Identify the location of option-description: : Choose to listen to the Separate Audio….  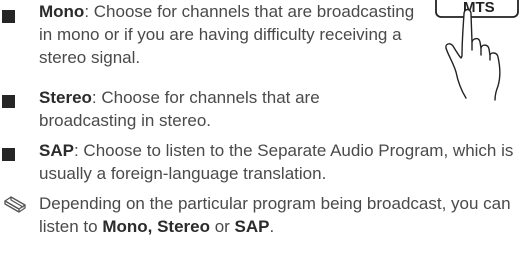
(276, 162).